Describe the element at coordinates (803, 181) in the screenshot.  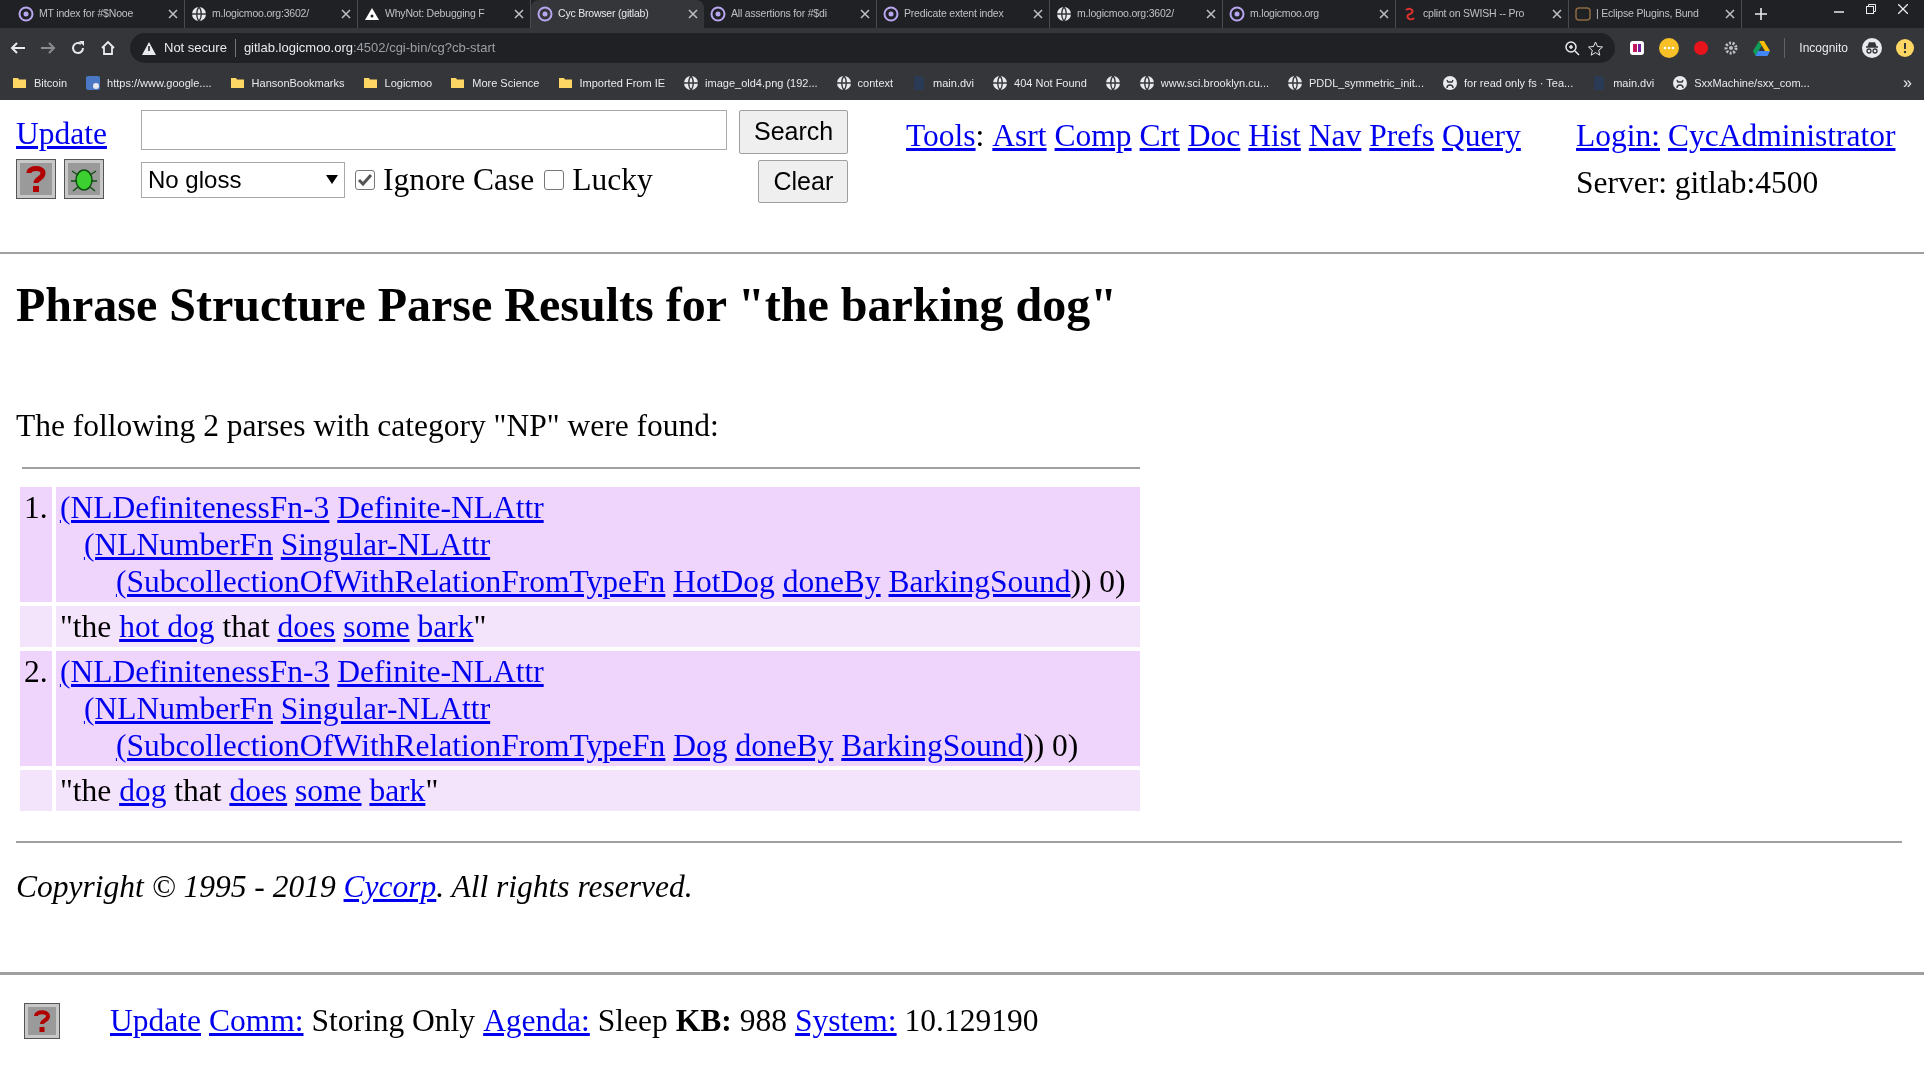
I see `clear-button: Clear` at that location.